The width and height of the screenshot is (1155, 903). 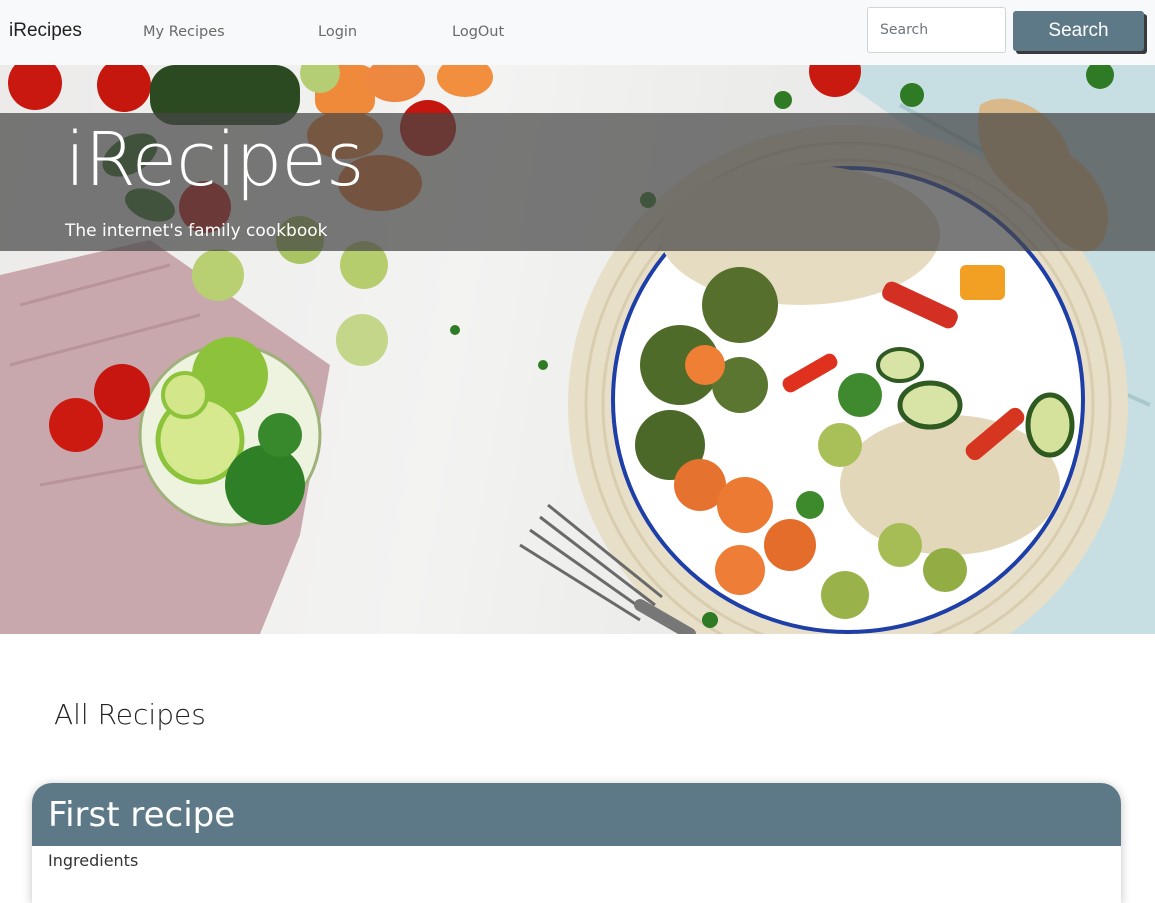 What do you see at coordinates (576, 814) in the screenshot?
I see `recipe-card-header: First recipe` at bounding box center [576, 814].